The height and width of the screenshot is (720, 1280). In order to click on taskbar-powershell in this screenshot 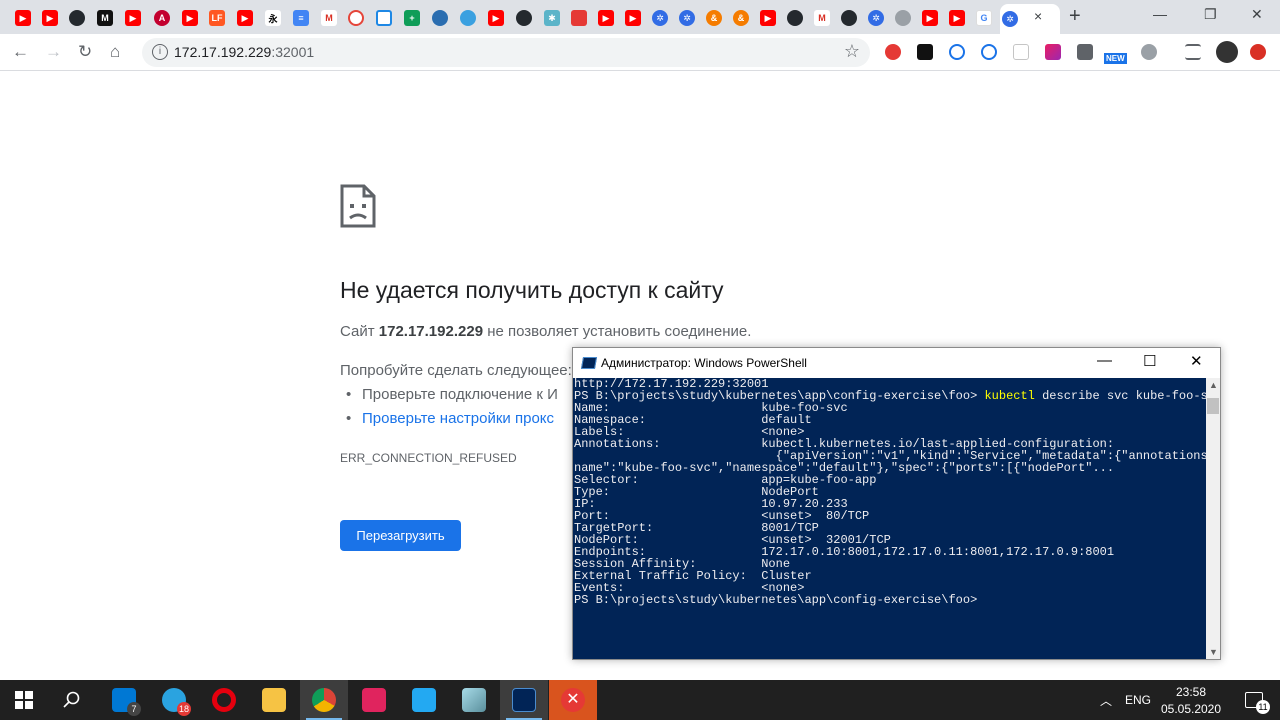, I will do `click(524, 700)`.